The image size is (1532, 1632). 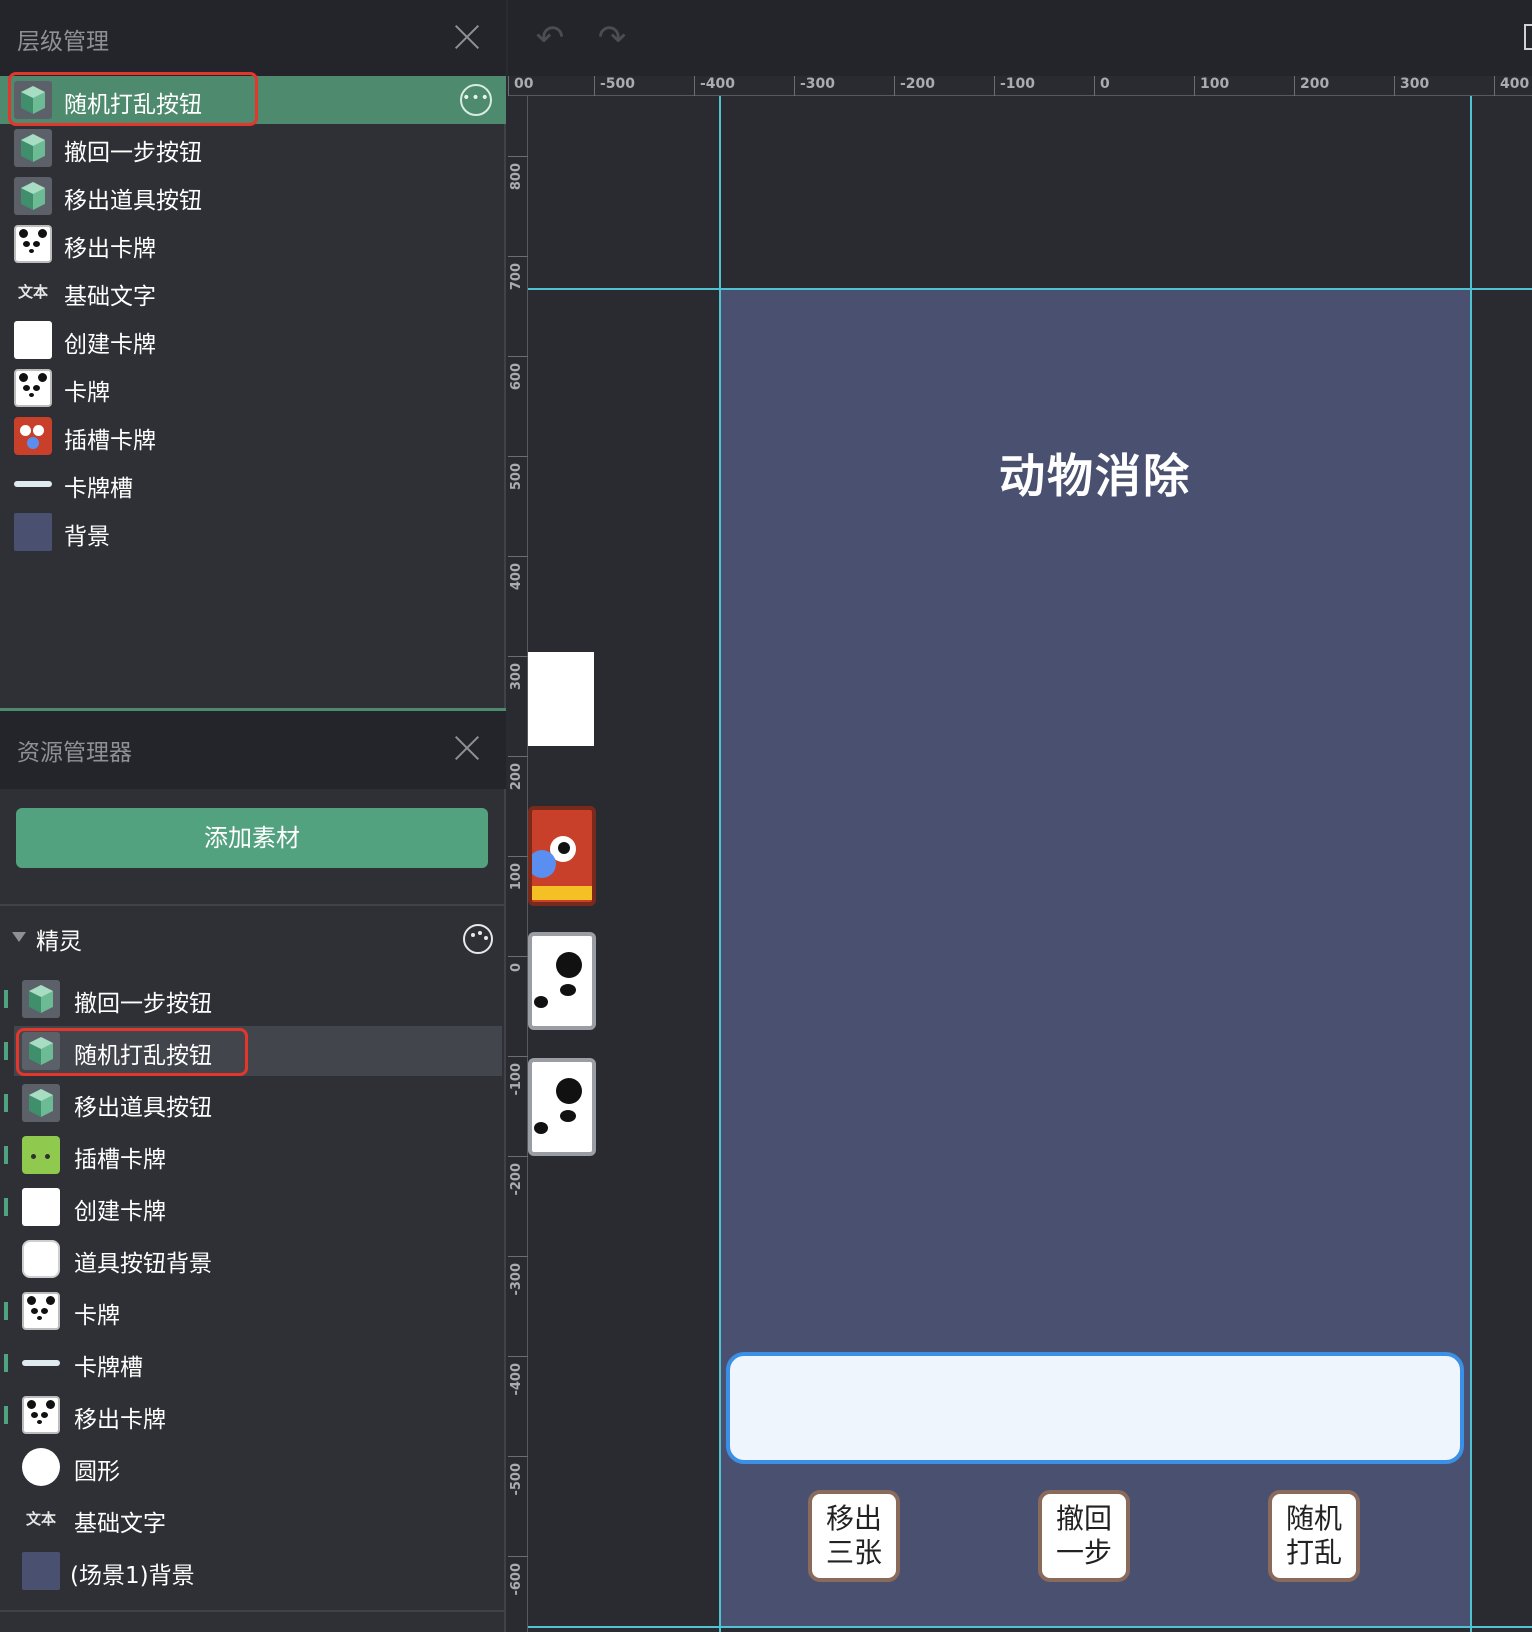 I want to click on ruler-tick: 0, so click(x=1102, y=86).